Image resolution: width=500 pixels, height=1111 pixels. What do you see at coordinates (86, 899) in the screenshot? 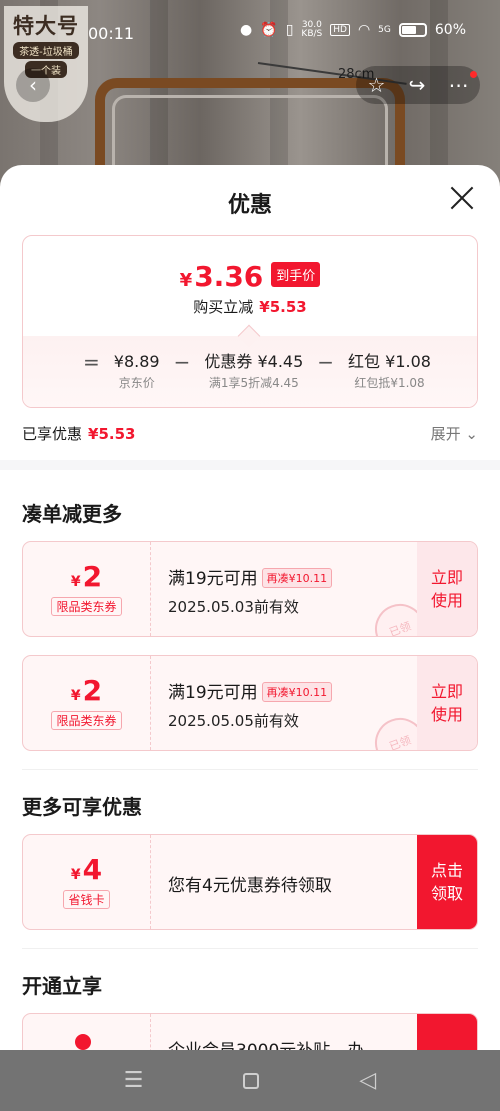
I see `coupon-type-label: 省钱卡` at bounding box center [86, 899].